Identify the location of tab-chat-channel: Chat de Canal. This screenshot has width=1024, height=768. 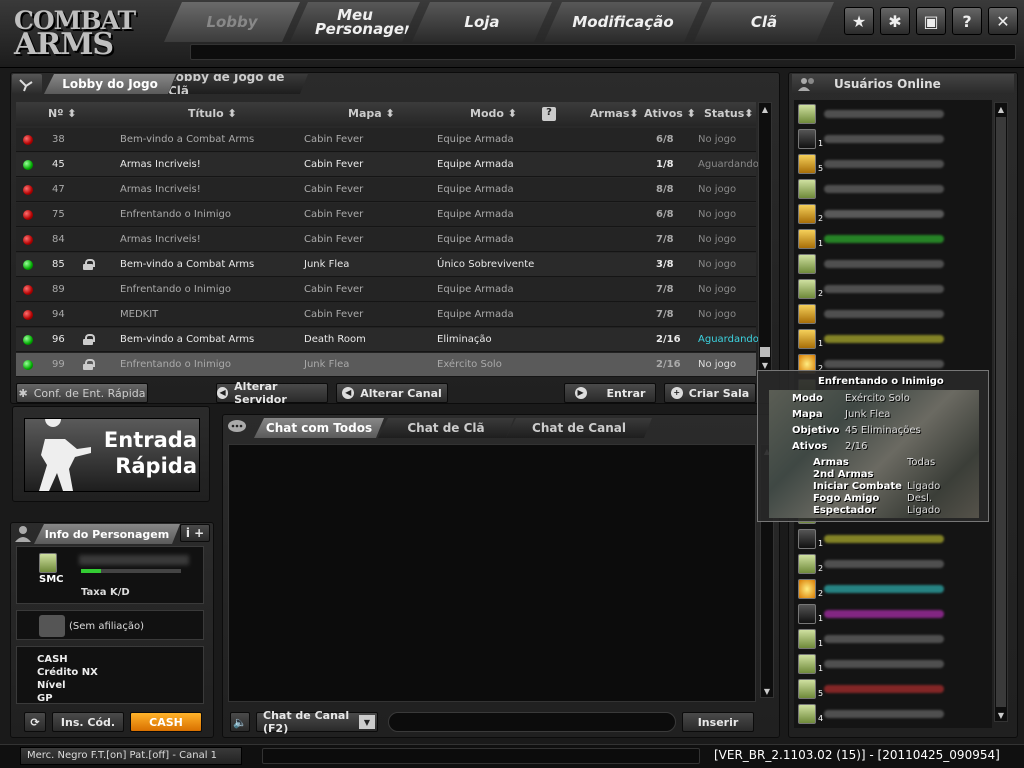
(579, 428).